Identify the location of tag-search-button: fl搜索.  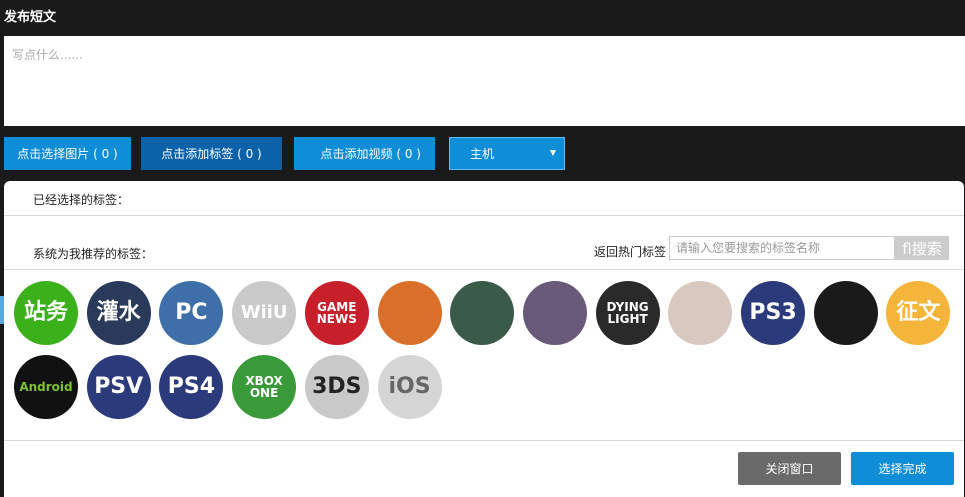
(922, 248).